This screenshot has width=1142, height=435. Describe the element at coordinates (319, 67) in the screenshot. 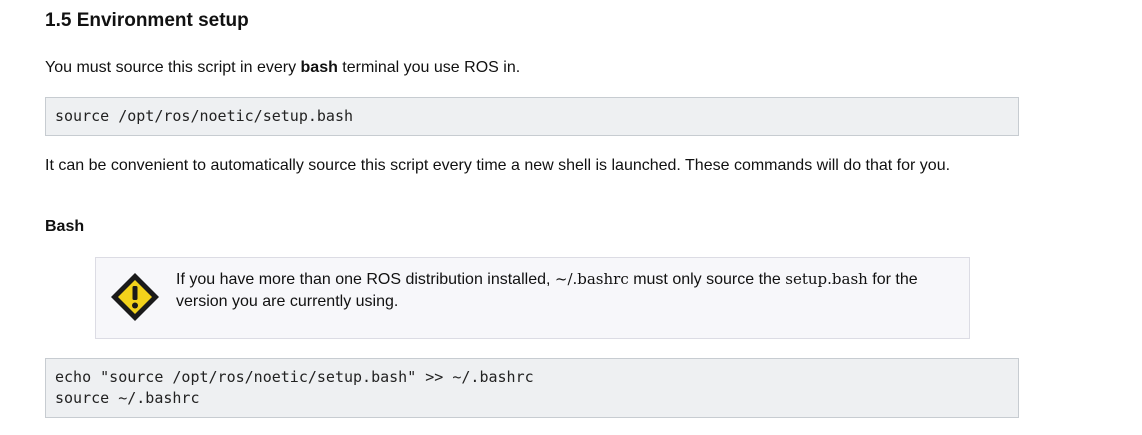

I see `intro-bold-bash: bash` at that location.